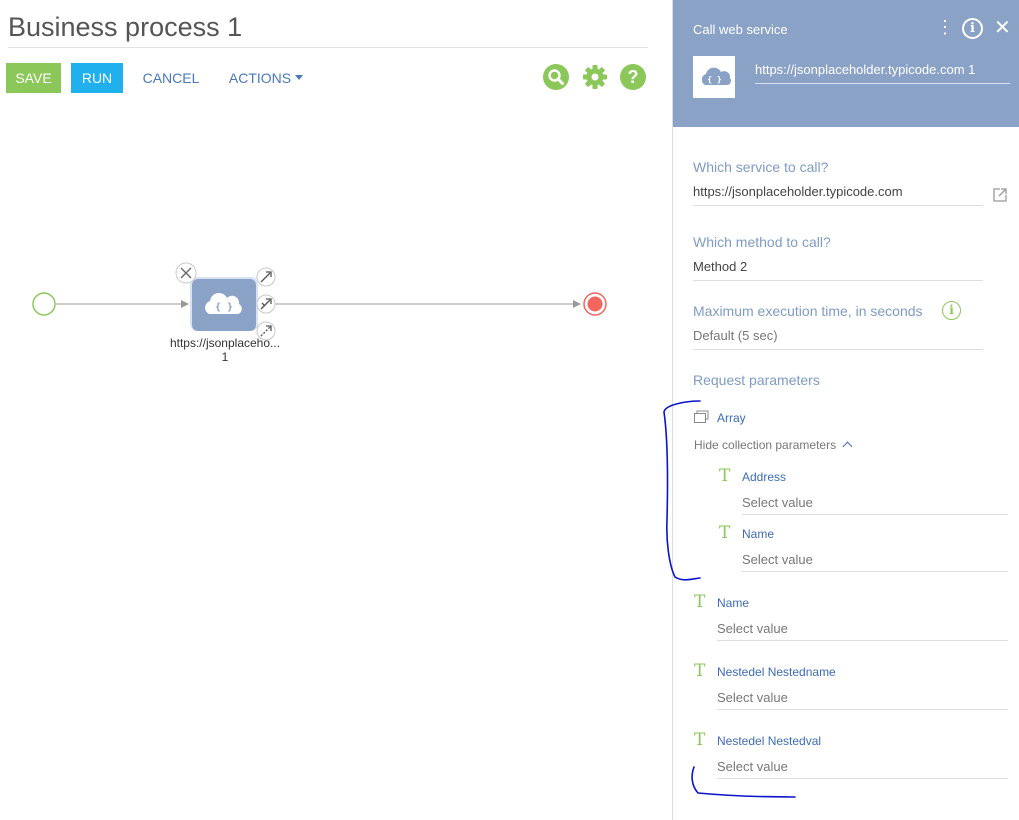 Image resolution: width=1019 pixels, height=820 pixels. I want to click on close-icon: ✕, so click(1002, 27).